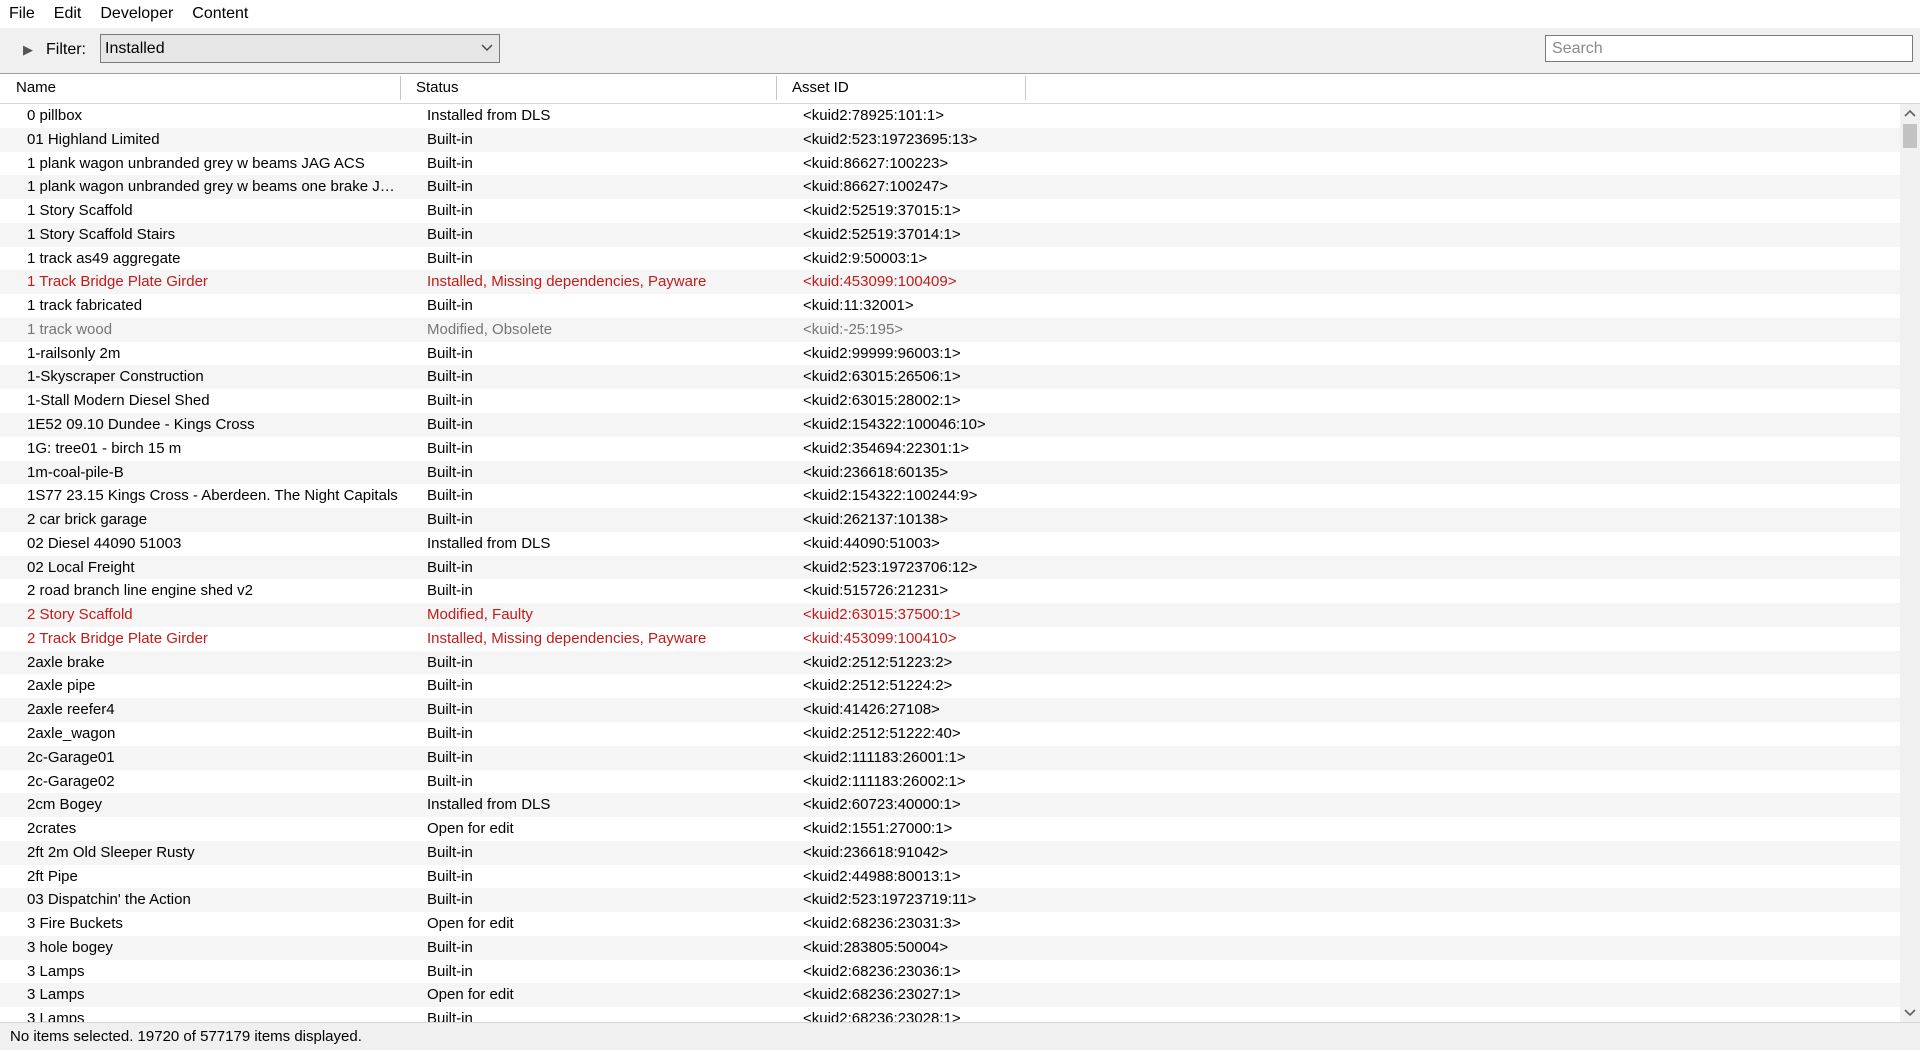 The width and height of the screenshot is (1920, 1051). I want to click on table-row: 2axle reefer4 Built-in <kuid:41426:27108>, so click(950, 710).